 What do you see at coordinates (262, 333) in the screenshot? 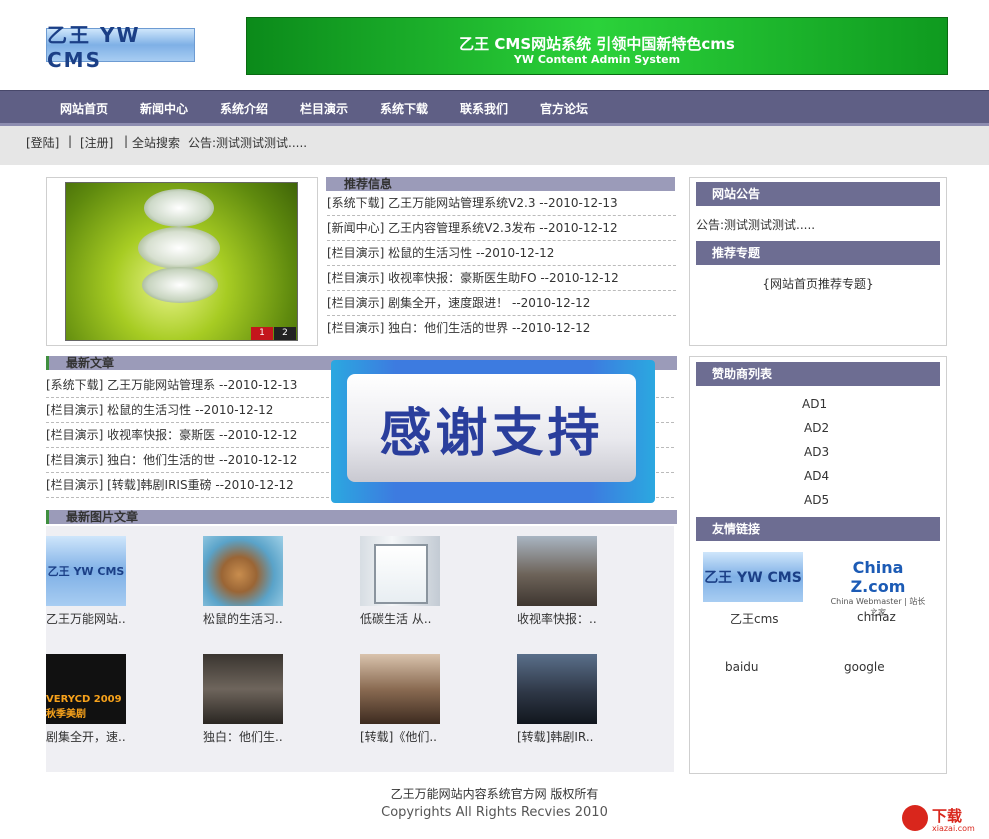
I see `slide-page-1: 1` at bounding box center [262, 333].